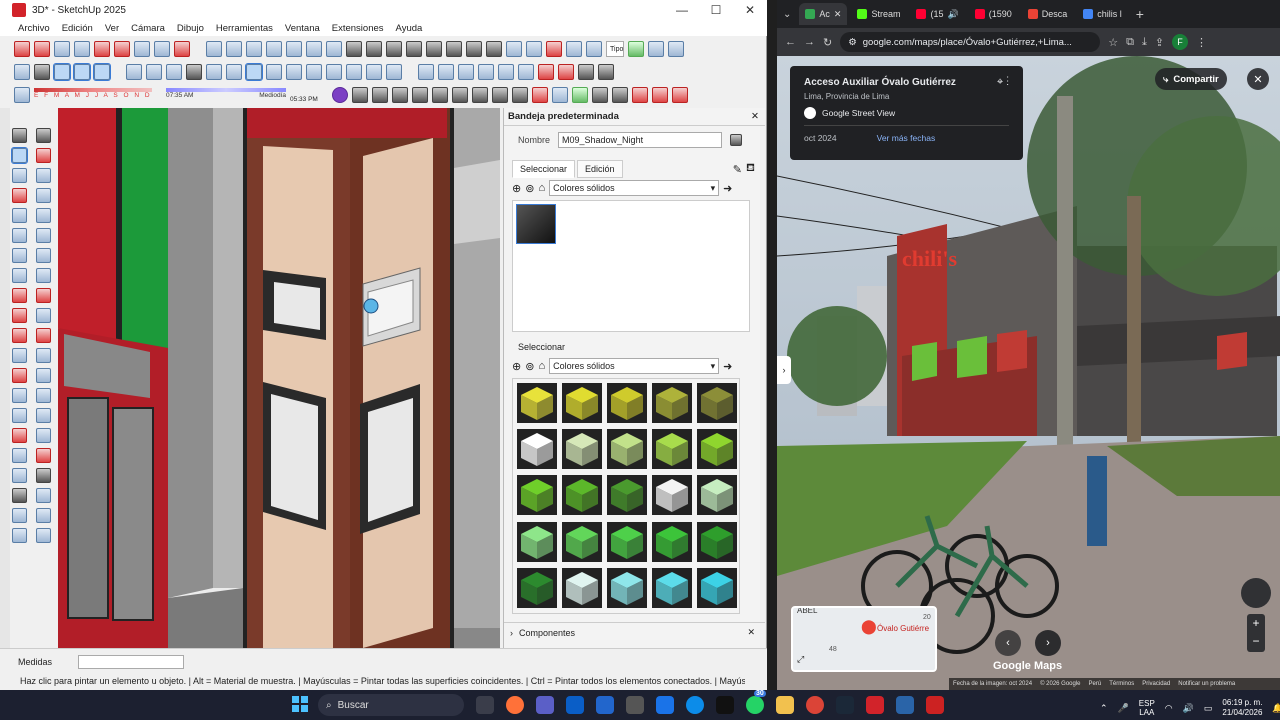 This screenshot has height=720, width=1280. Describe the element at coordinates (574, 49) in the screenshot. I see `dimension-icon` at that location.